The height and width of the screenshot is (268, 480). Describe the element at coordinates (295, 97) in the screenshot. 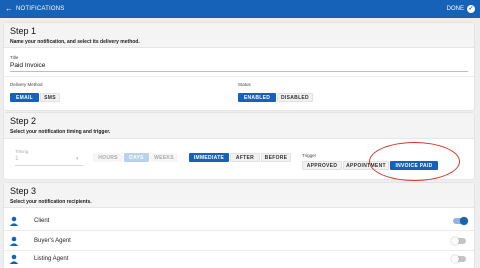

I see `status-disabled-button: DISABLED` at that location.